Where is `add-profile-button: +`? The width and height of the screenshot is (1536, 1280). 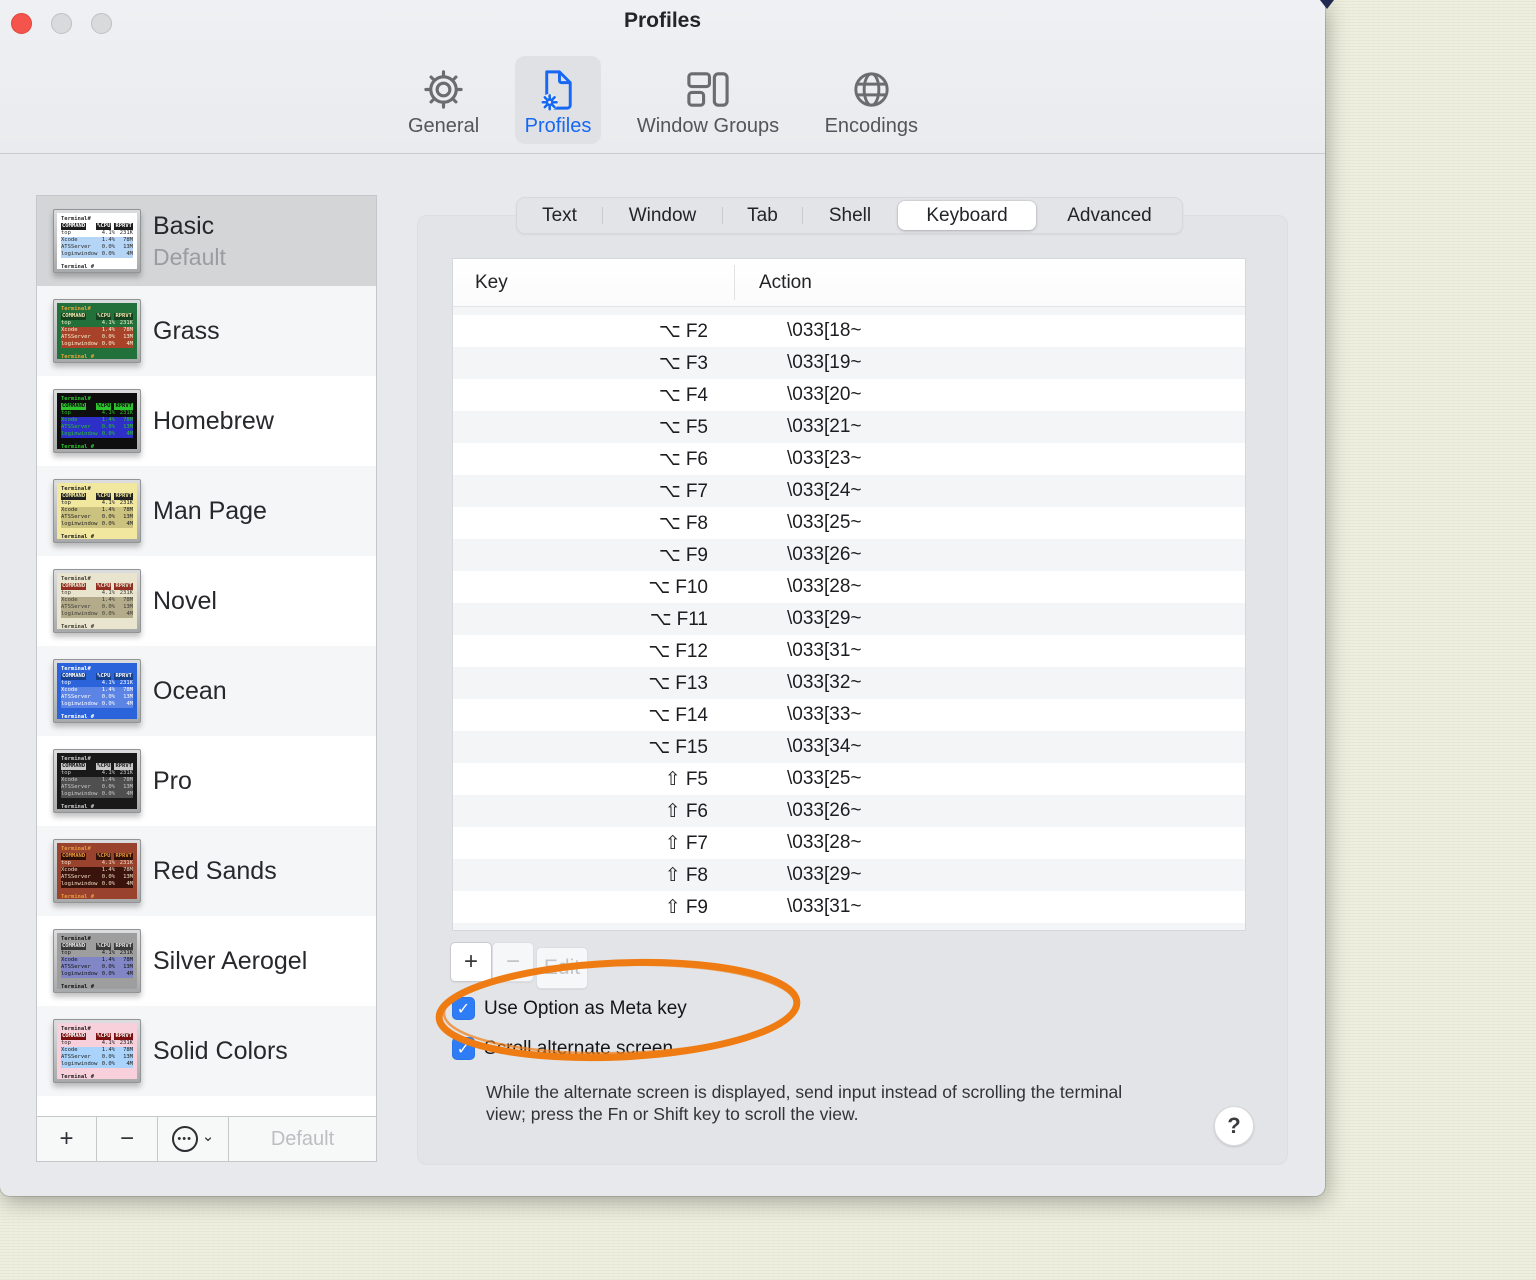
add-profile-button: + is located at coordinates (67, 1139).